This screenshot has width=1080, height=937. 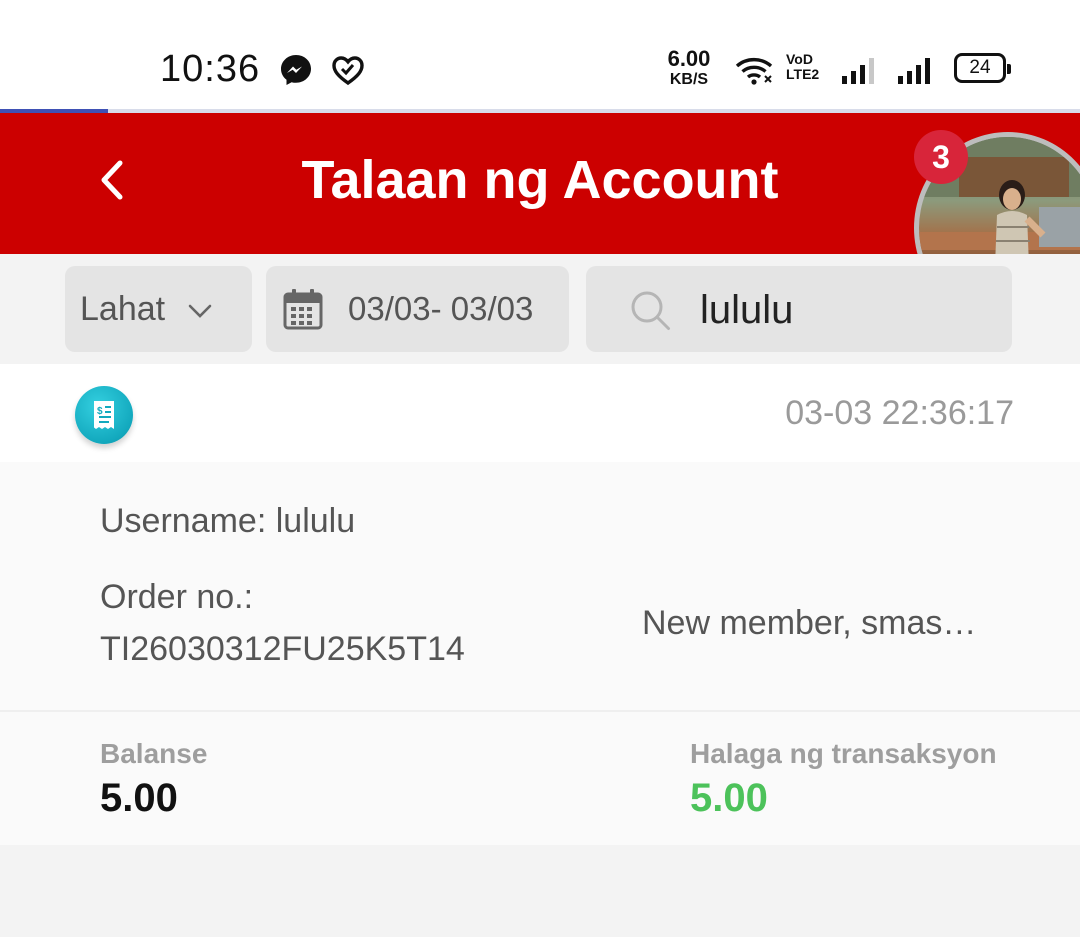 What do you see at coordinates (200, 311) in the screenshot?
I see `chevron-down-icon` at bounding box center [200, 311].